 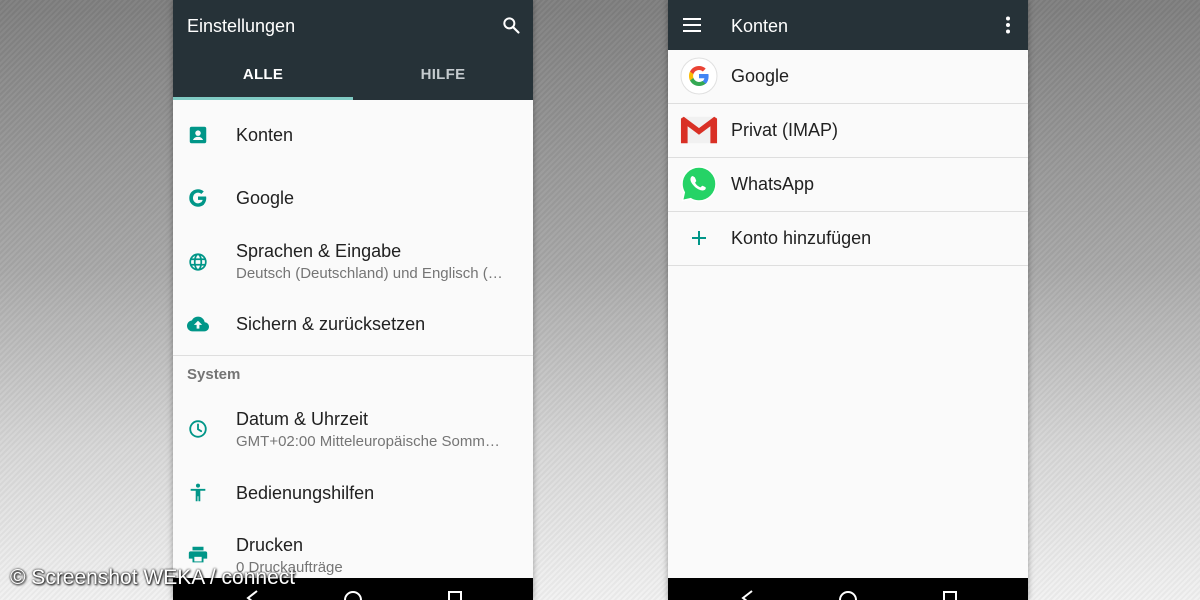 What do you see at coordinates (270, 545) in the screenshot?
I see `settings-item-label: Drucken` at bounding box center [270, 545].